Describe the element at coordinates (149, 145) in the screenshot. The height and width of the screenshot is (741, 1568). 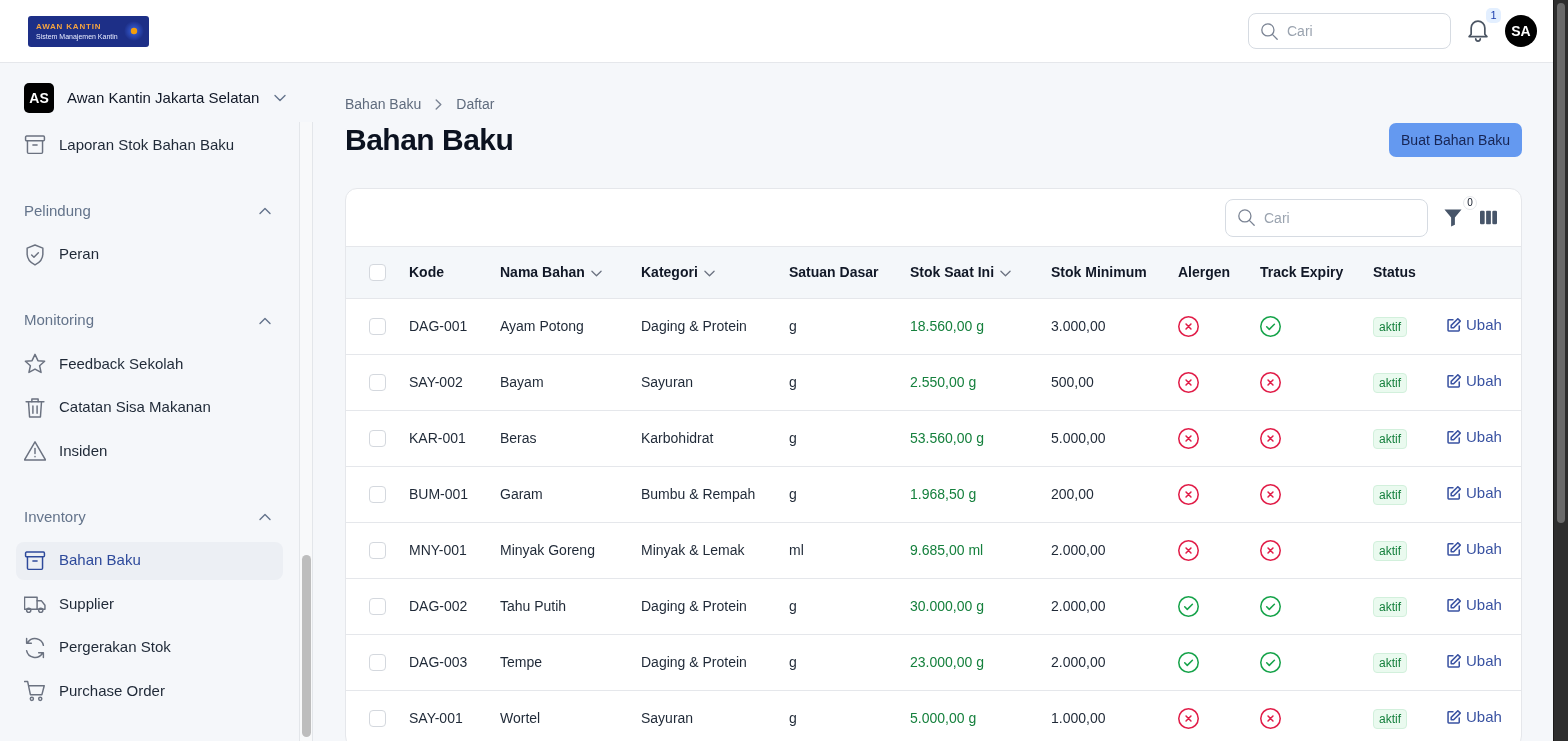
I see `sidebar-item: Laporan Stok Bahan Baku` at that location.